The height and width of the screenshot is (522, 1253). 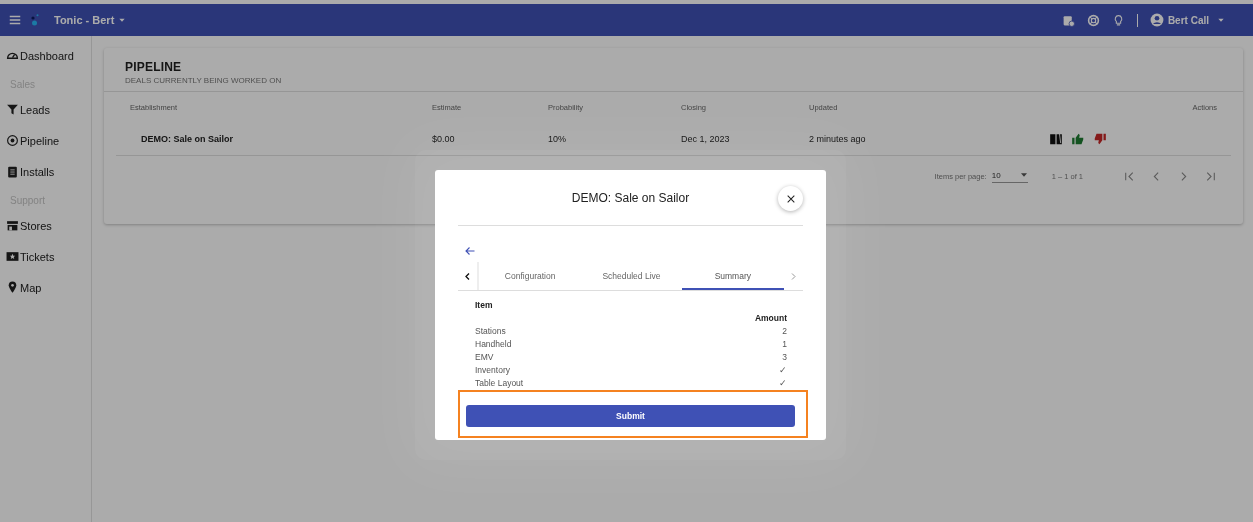 I want to click on ticket-icon, so click(x=12, y=256).